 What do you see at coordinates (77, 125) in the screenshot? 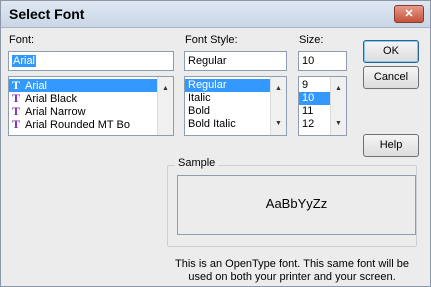
I see `font-list-item-label: Arial Rounded MT Bo` at bounding box center [77, 125].